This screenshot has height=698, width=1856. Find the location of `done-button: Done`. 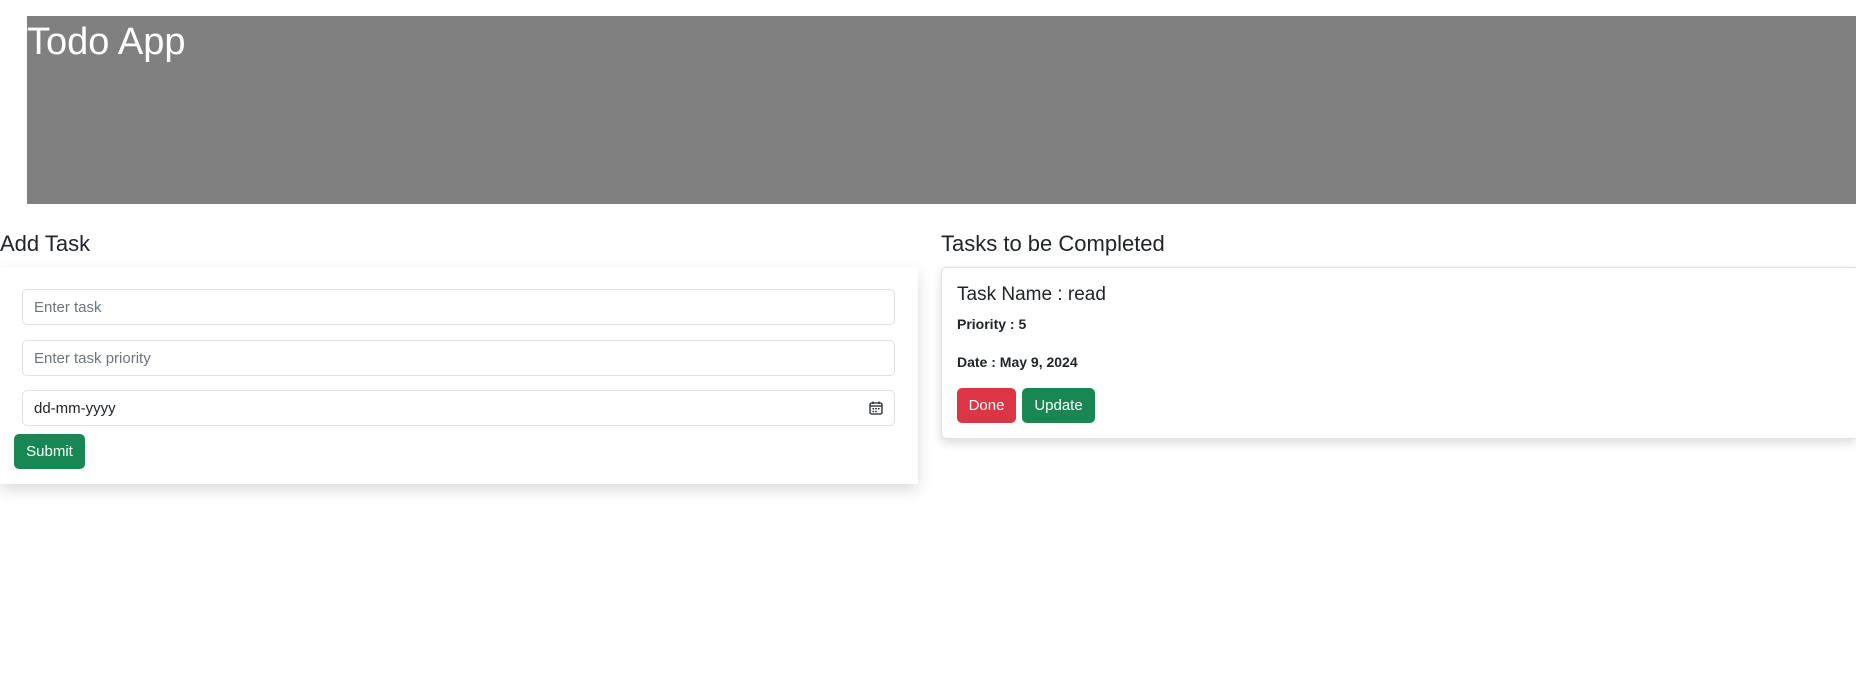

done-button: Done is located at coordinates (986, 405).